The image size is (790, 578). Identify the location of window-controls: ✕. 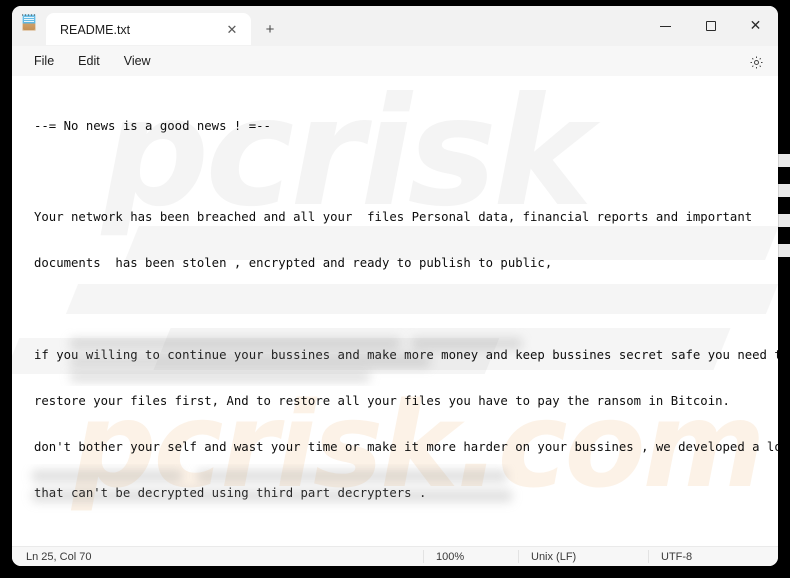
(710, 26).